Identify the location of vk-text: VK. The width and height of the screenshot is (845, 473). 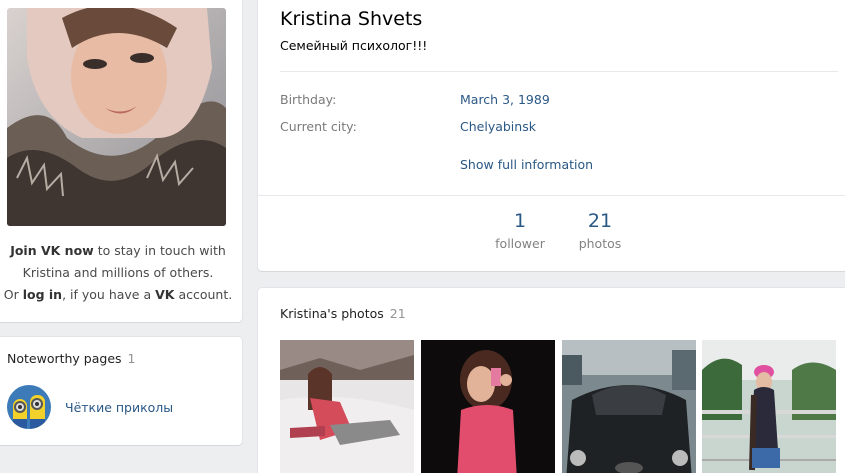
(165, 294).